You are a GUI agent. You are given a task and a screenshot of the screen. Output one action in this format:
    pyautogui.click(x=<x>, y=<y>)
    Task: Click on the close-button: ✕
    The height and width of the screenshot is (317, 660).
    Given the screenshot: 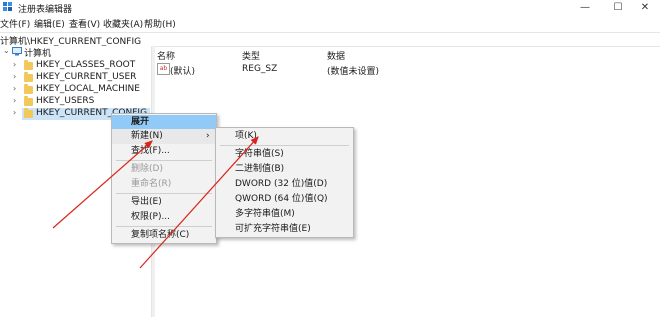 What is the action you would take?
    pyautogui.click(x=645, y=8)
    